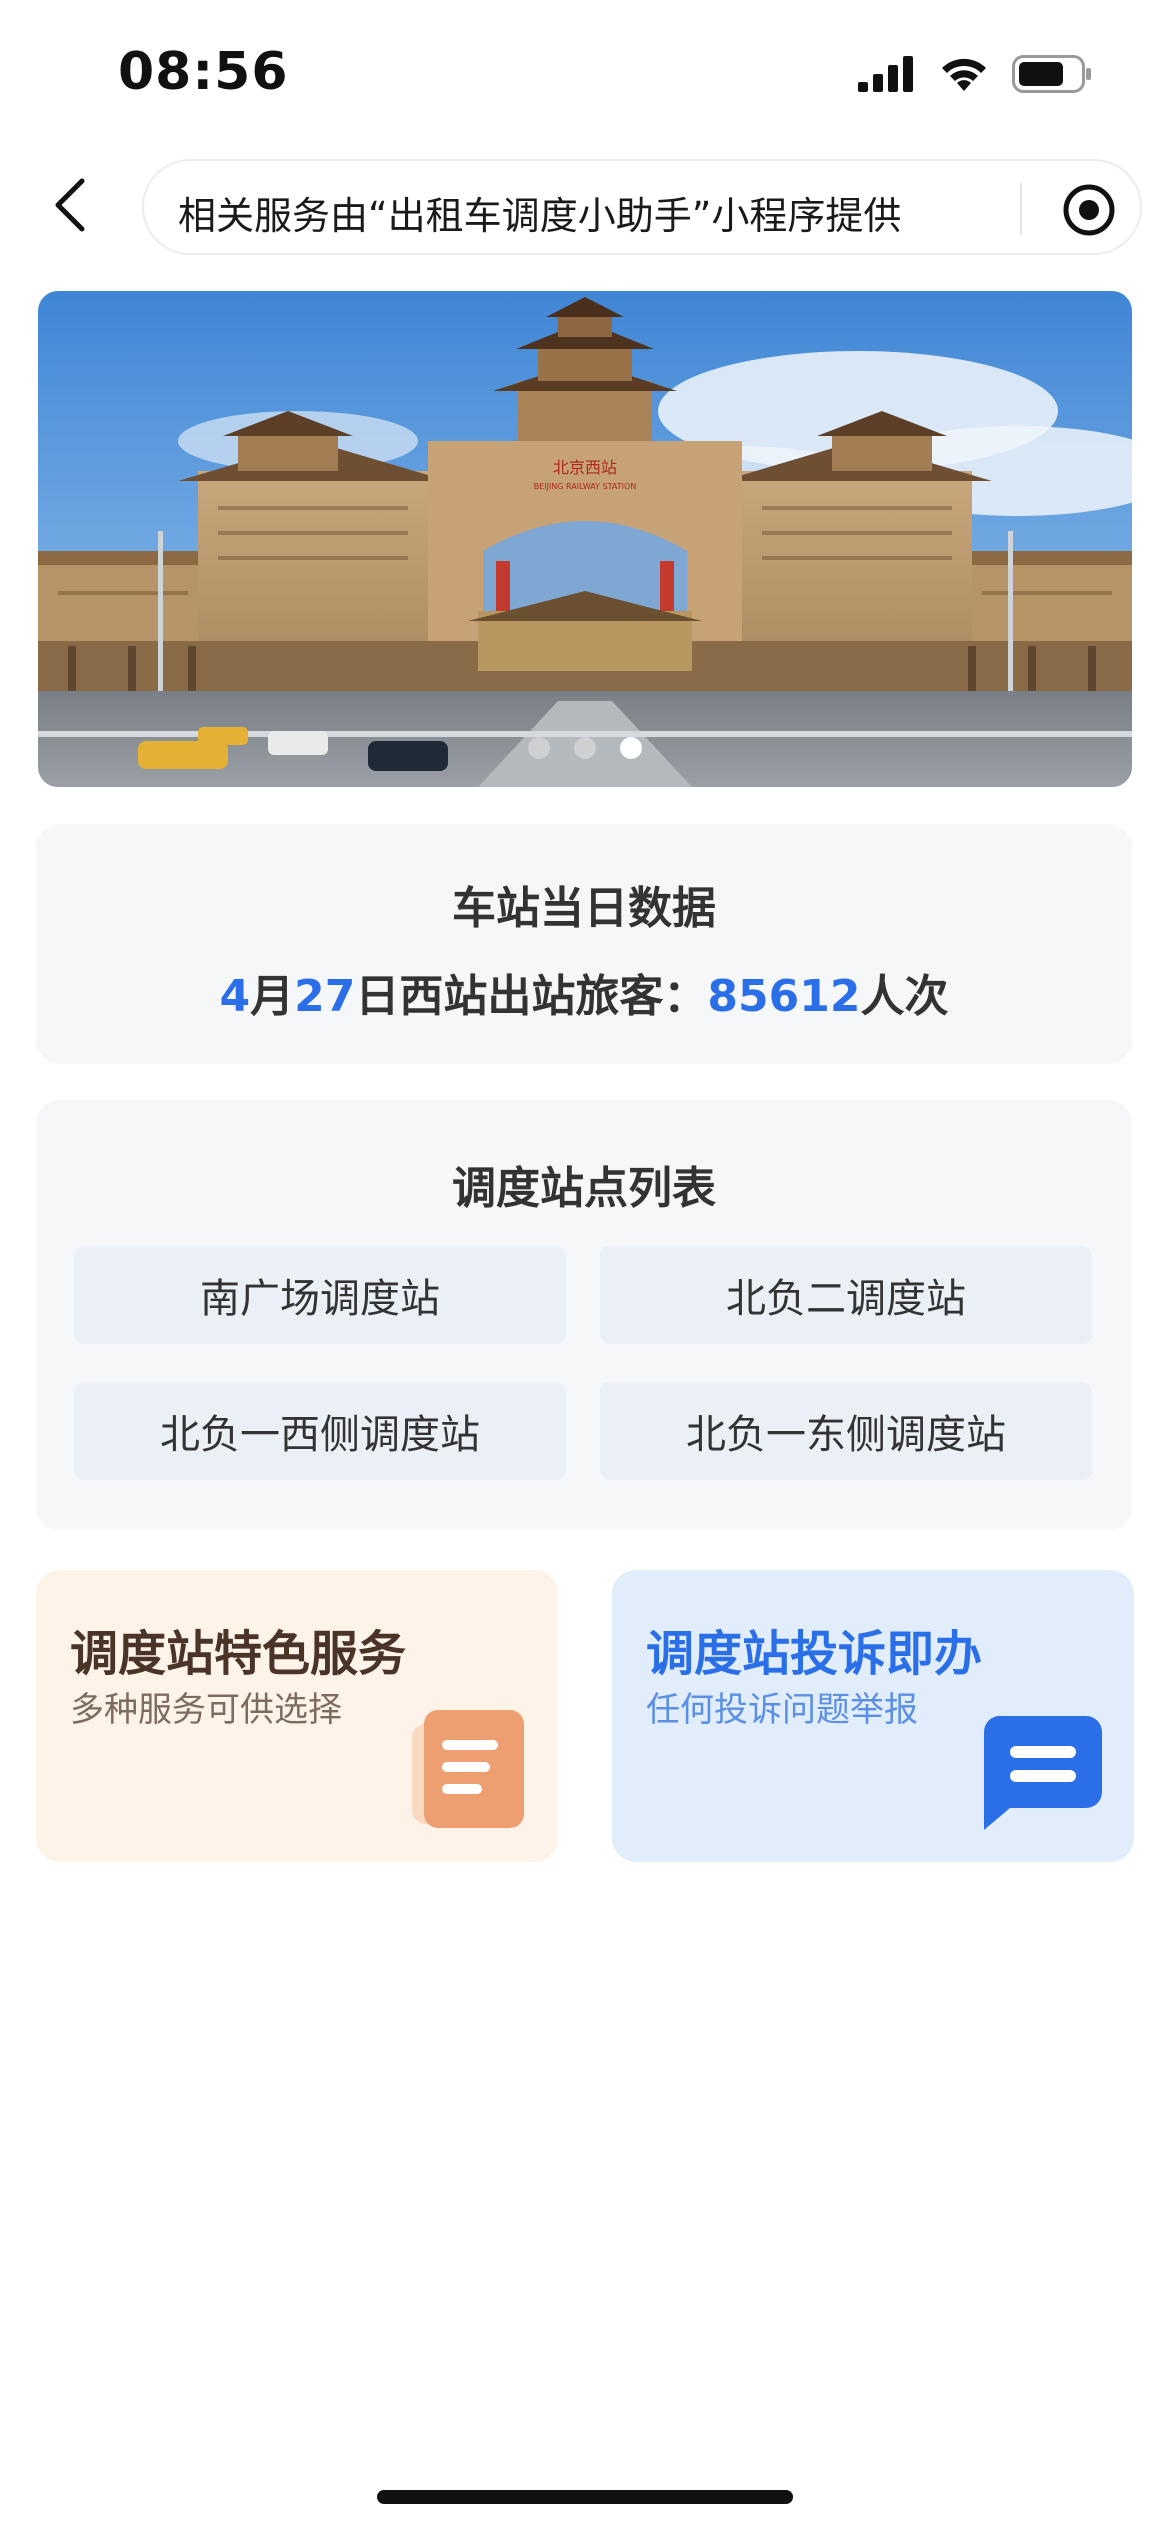  What do you see at coordinates (238, 1654) in the screenshot?
I see `special-services-title: 调度站特色服务` at bounding box center [238, 1654].